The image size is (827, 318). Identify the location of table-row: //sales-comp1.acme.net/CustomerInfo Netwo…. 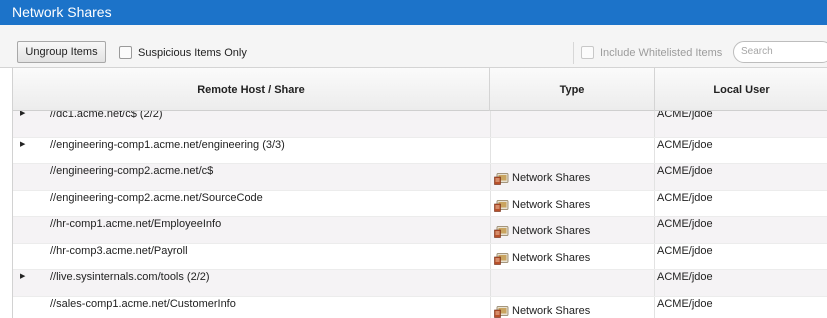
(420, 307).